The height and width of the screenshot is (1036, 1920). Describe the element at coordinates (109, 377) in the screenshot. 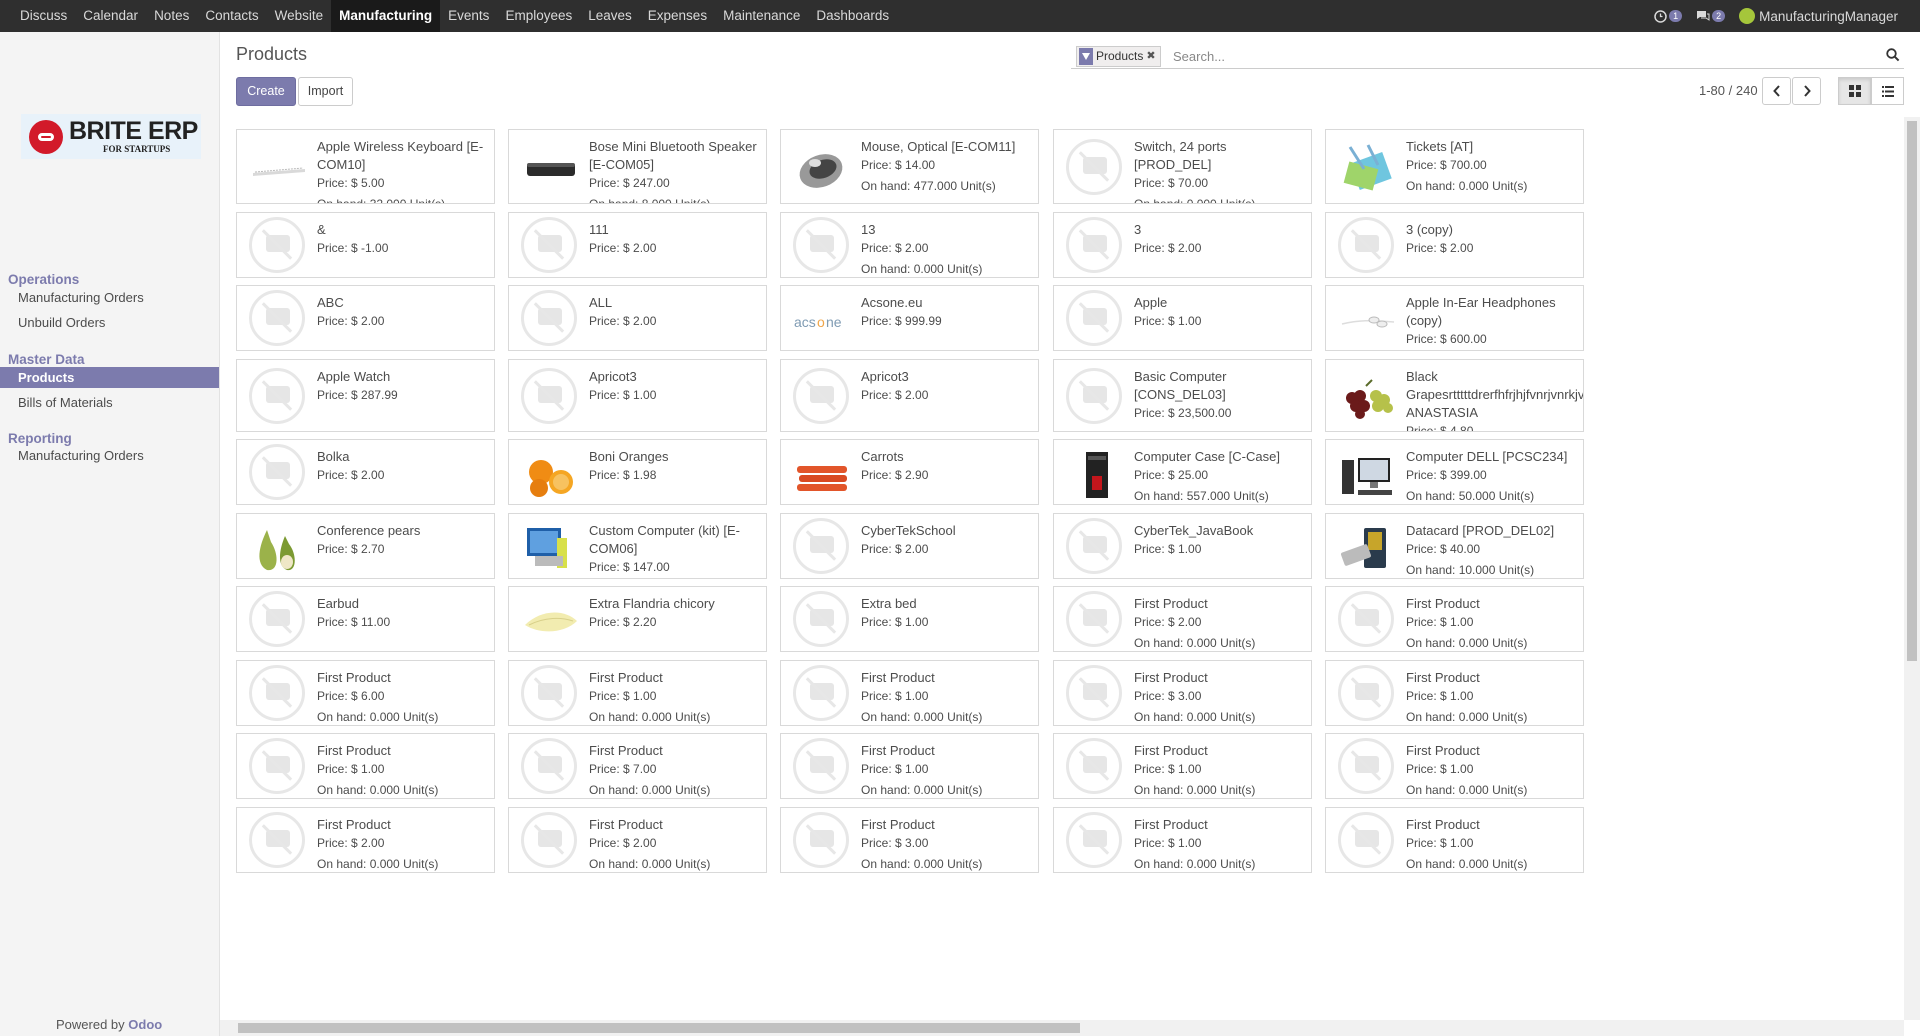

I see `sidebar-item-products: Products` at that location.